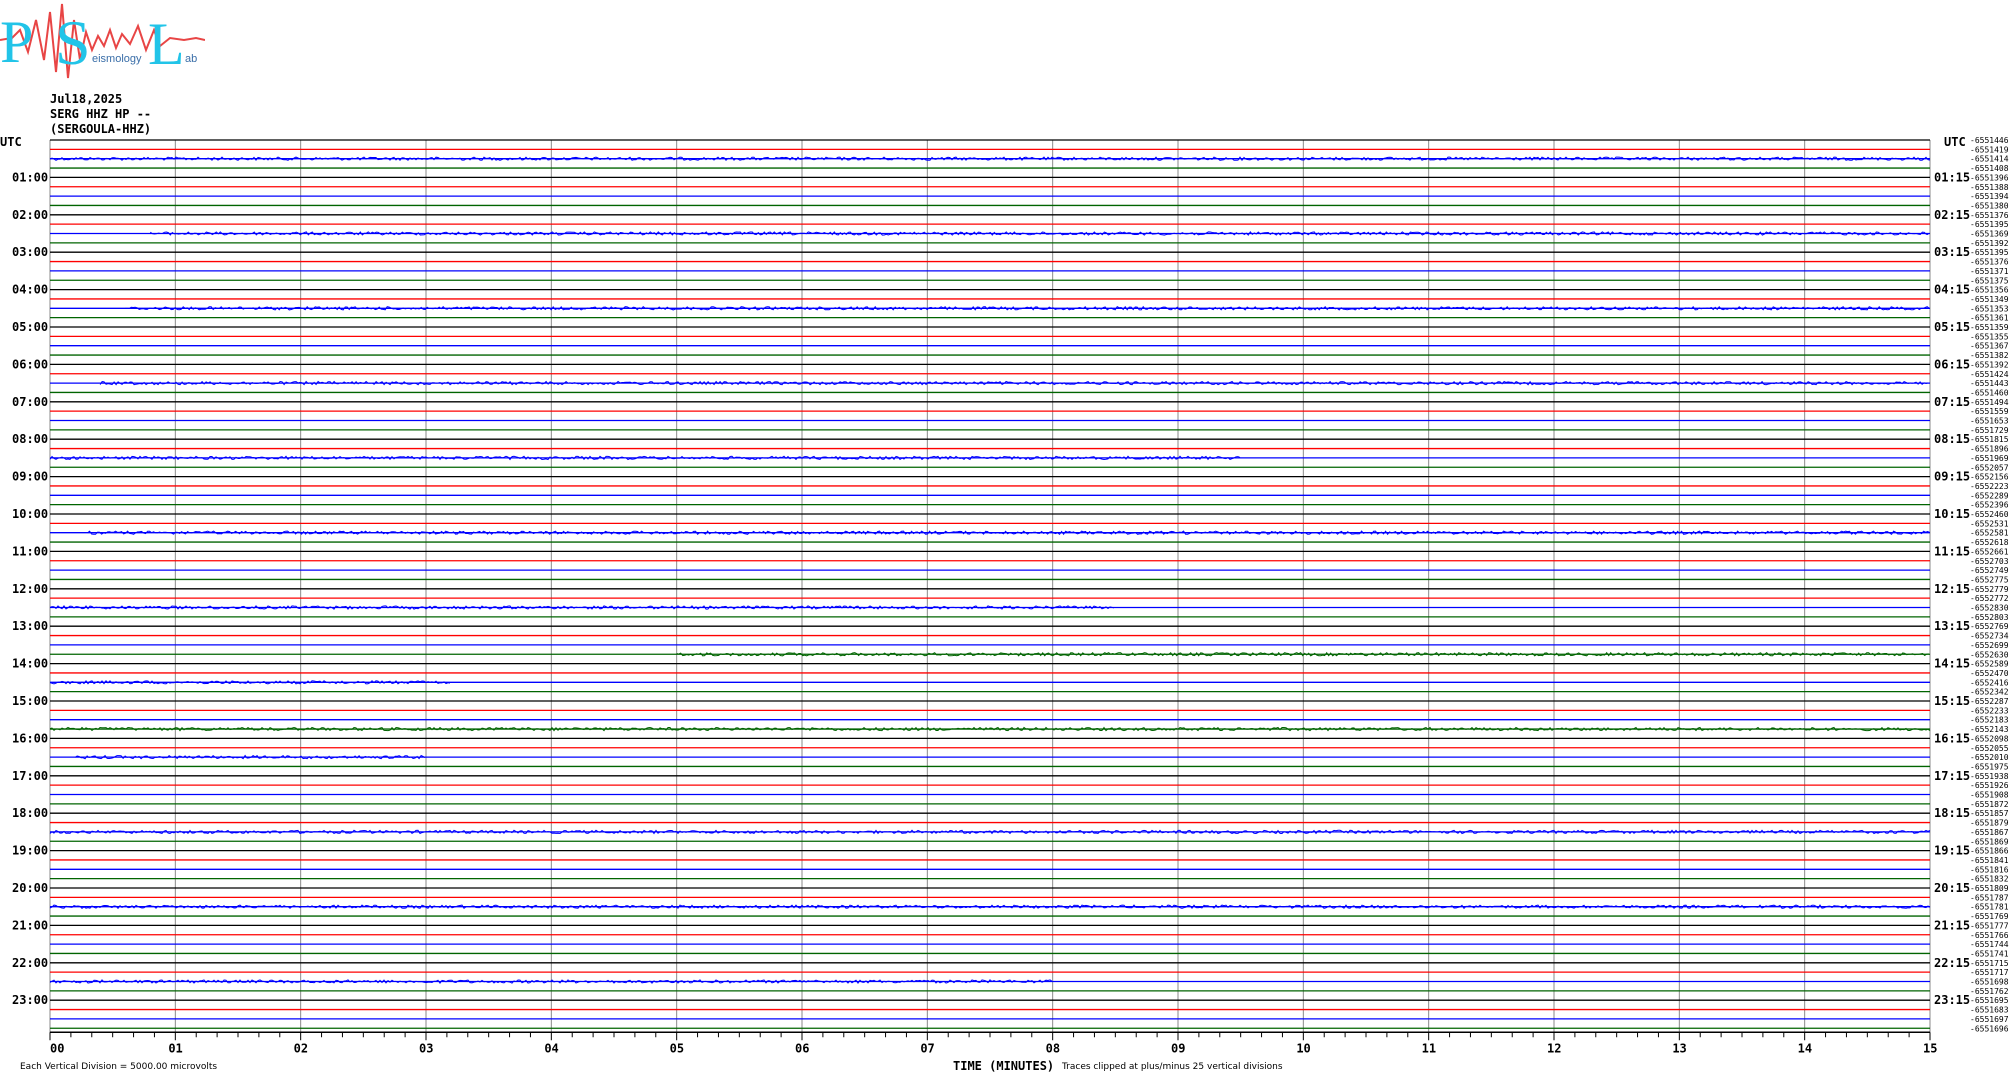 Image resolution: width=2010 pixels, height=1080 pixels. Describe the element at coordinates (1989, 392) in the screenshot. I see `right-value-label: -6551460` at that location.